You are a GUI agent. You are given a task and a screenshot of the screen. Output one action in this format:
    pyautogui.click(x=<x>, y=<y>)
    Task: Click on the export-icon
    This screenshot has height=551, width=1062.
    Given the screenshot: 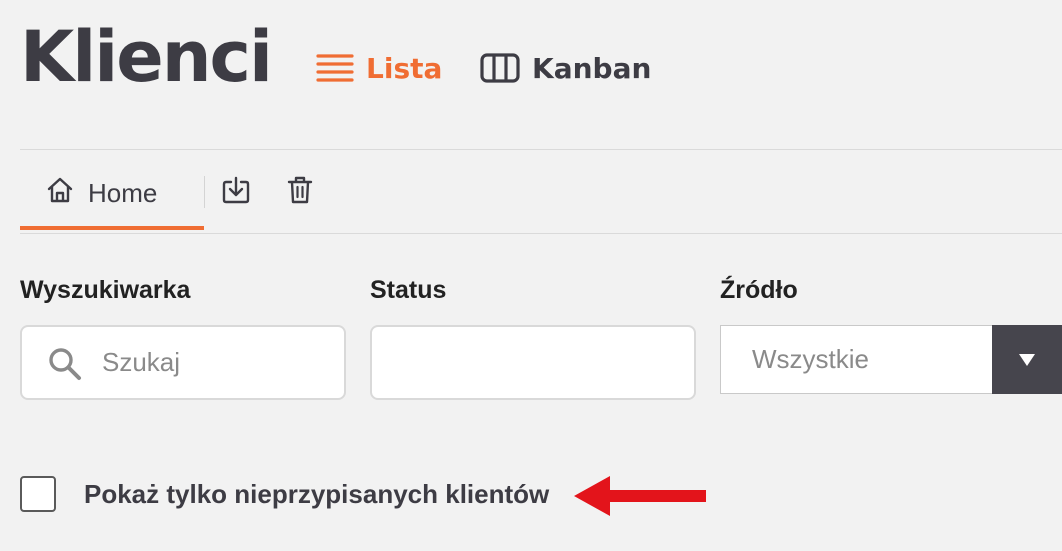 What is the action you would take?
    pyautogui.click(x=236, y=192)
    